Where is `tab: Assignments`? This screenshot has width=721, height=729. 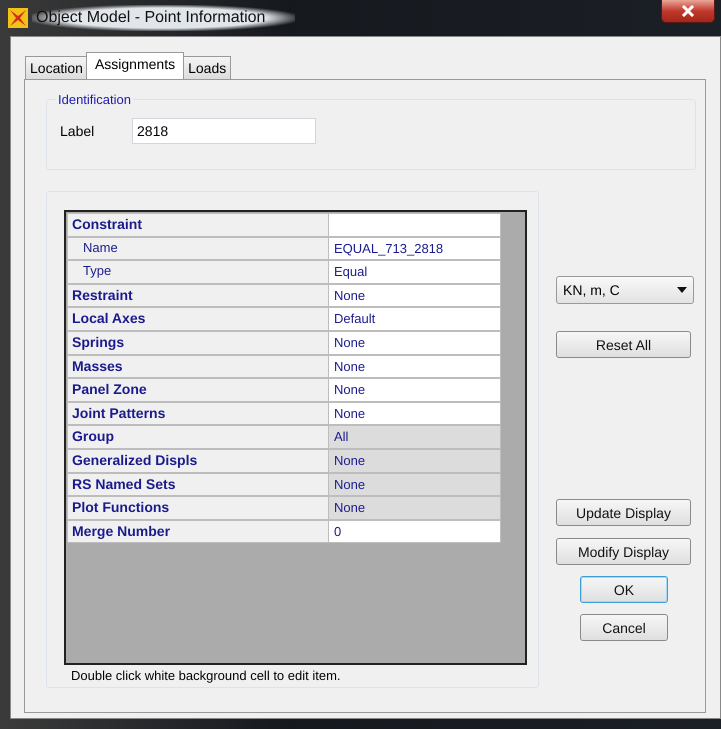 tab: Assignments is located at coordinates (135, 65).